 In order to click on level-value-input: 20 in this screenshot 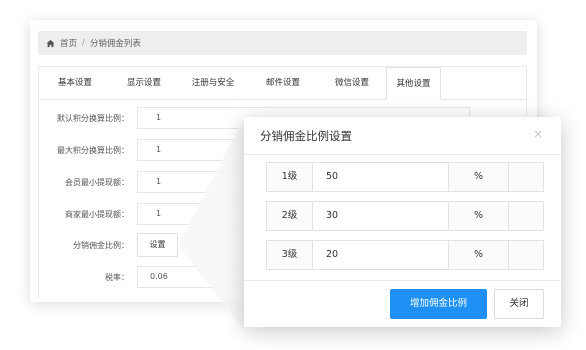, I will do `click(380, 255)`.